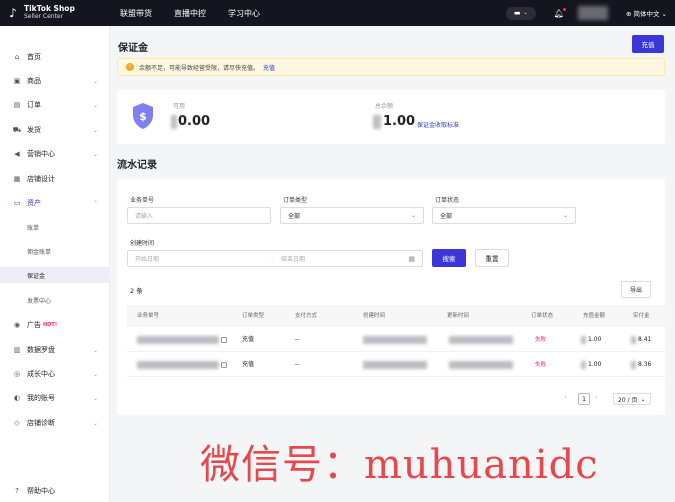 This screenshot has height=502, width=675. I want to click on language-switcher: ⊕ 简体中文 ⌄, so click(646, 13).